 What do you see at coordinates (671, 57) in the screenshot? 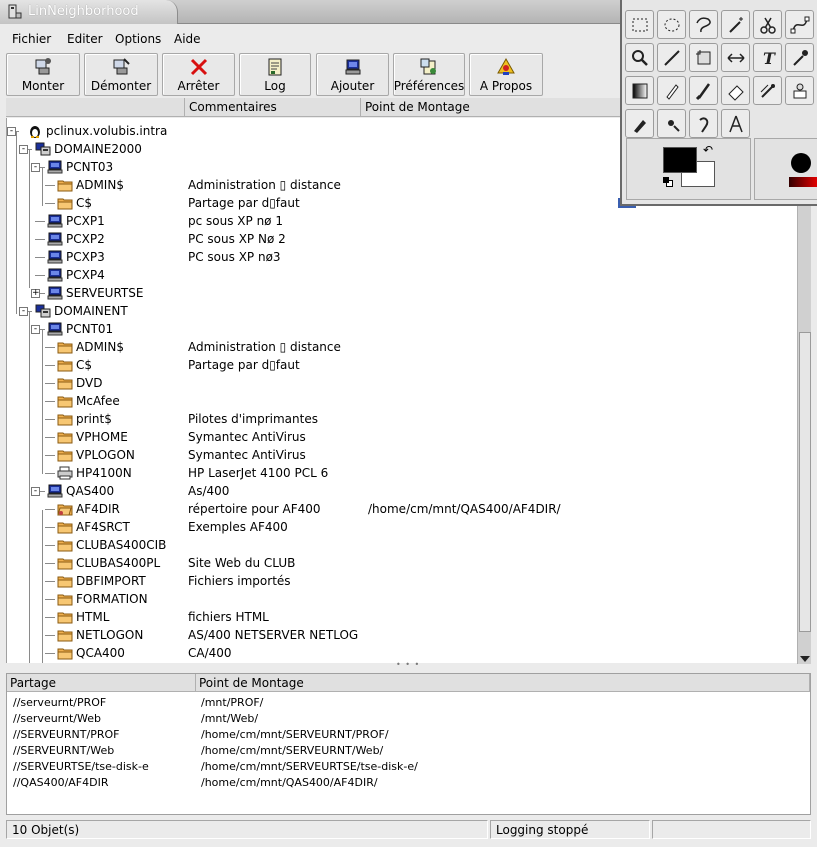
I see `measure-tool` at bounding box center [671, 57].